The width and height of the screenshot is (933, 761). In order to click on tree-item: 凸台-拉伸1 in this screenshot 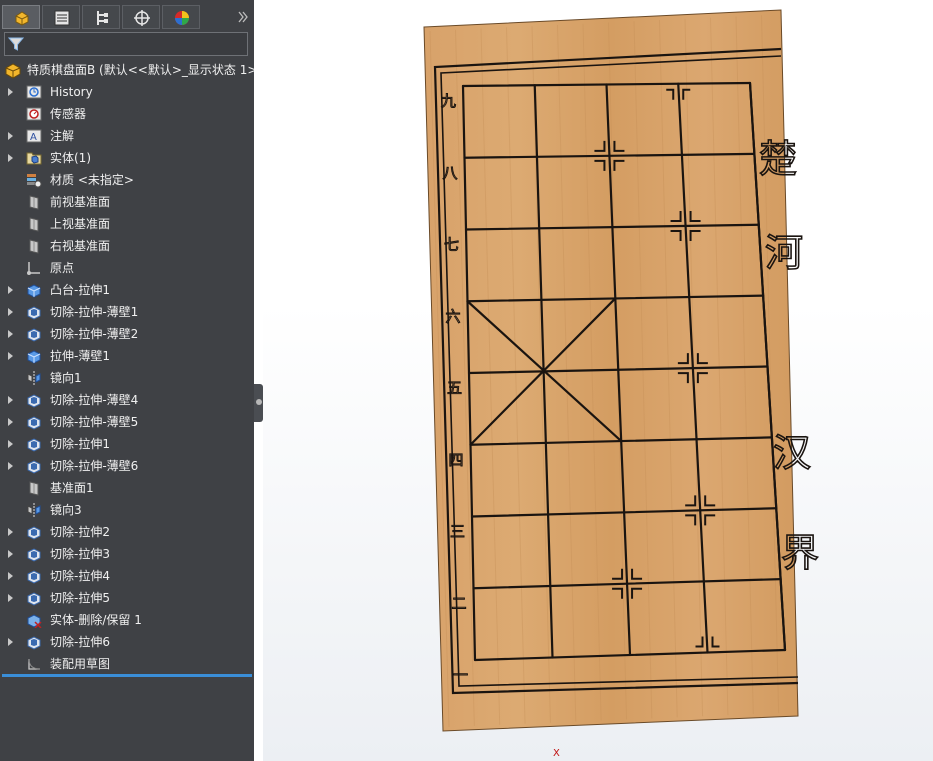, I will do `click(127, 290)`.